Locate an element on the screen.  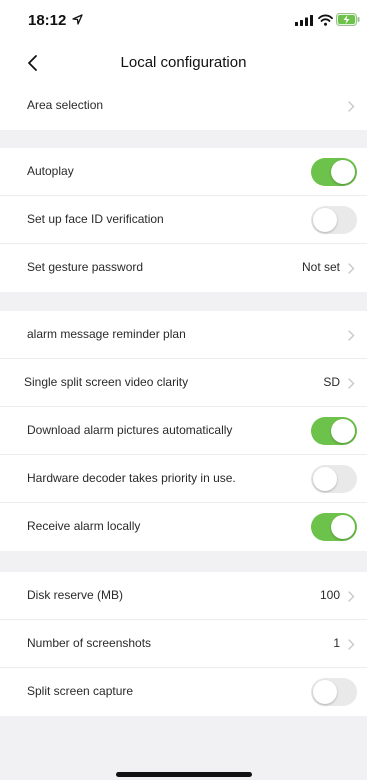
face-id-toggle is located at coordinates (334, 220).